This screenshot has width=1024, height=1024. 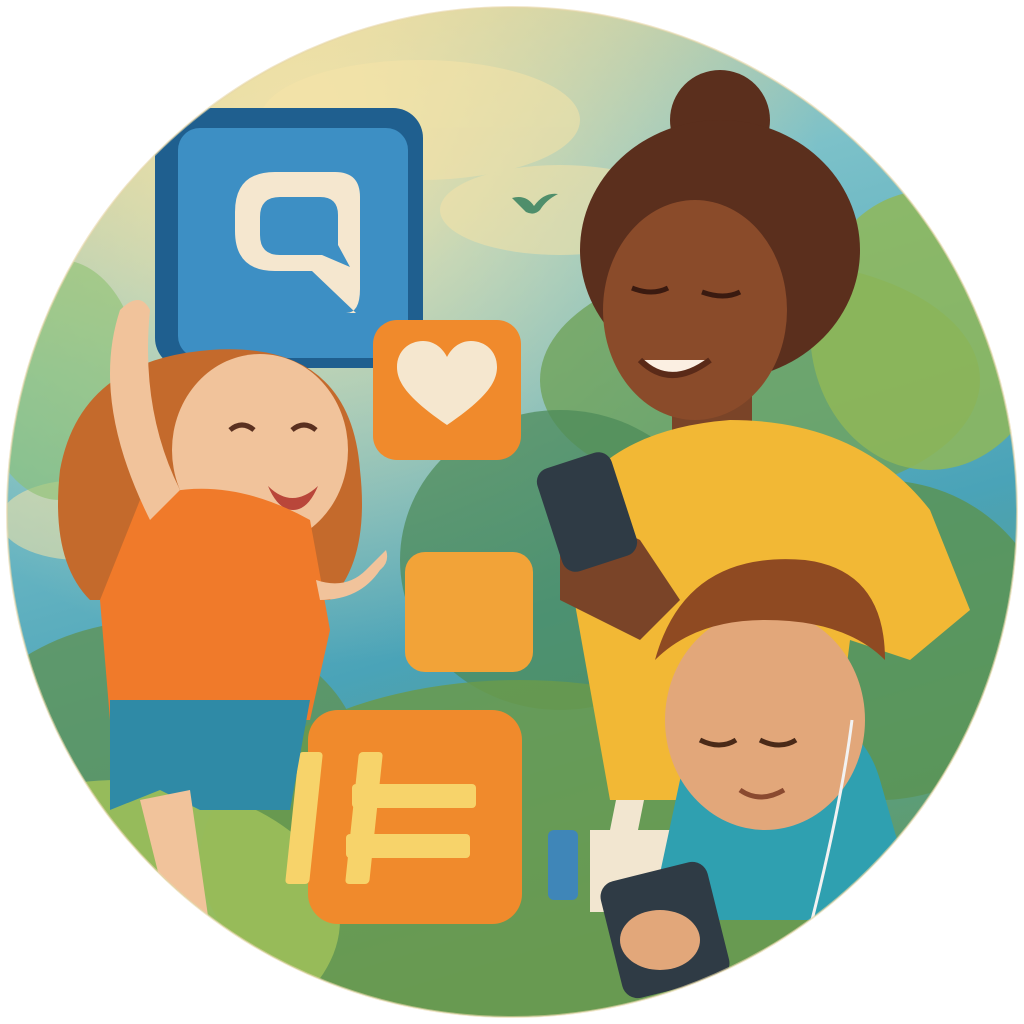 I want to click on heart-tile, so click(x=447, y=390).